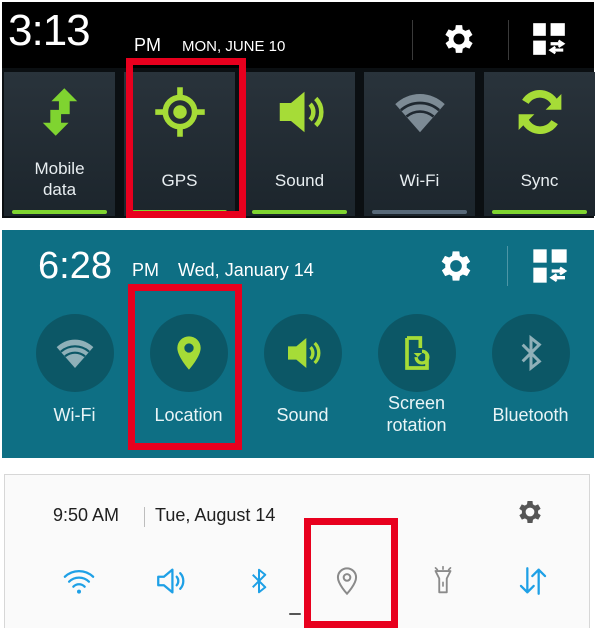  I want to click on toggle-wifi: Wi-Fi, so click(74, 379).